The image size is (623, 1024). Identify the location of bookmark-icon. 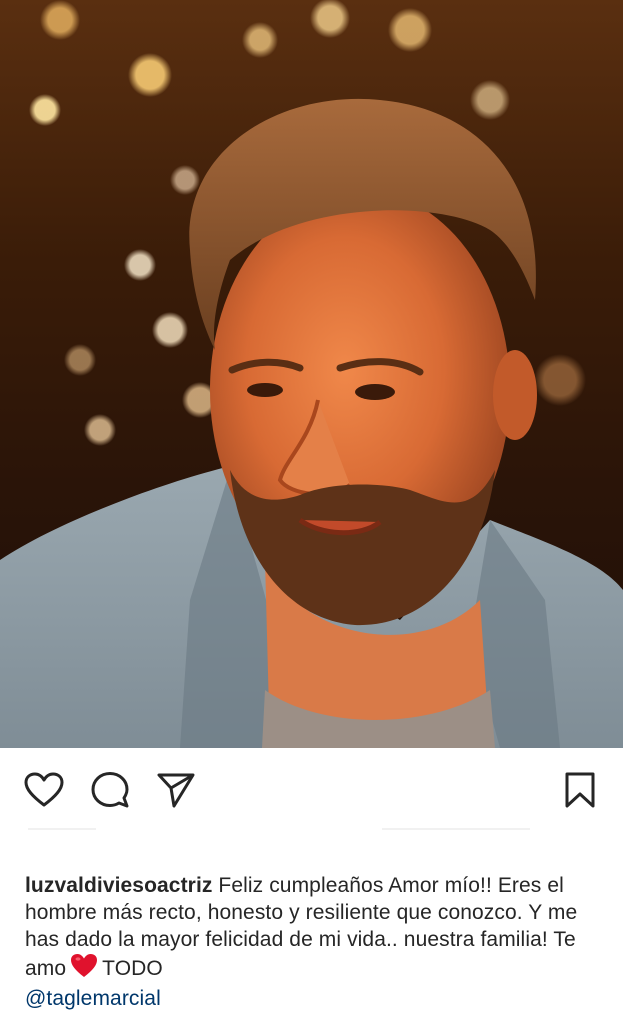
(580, 790).